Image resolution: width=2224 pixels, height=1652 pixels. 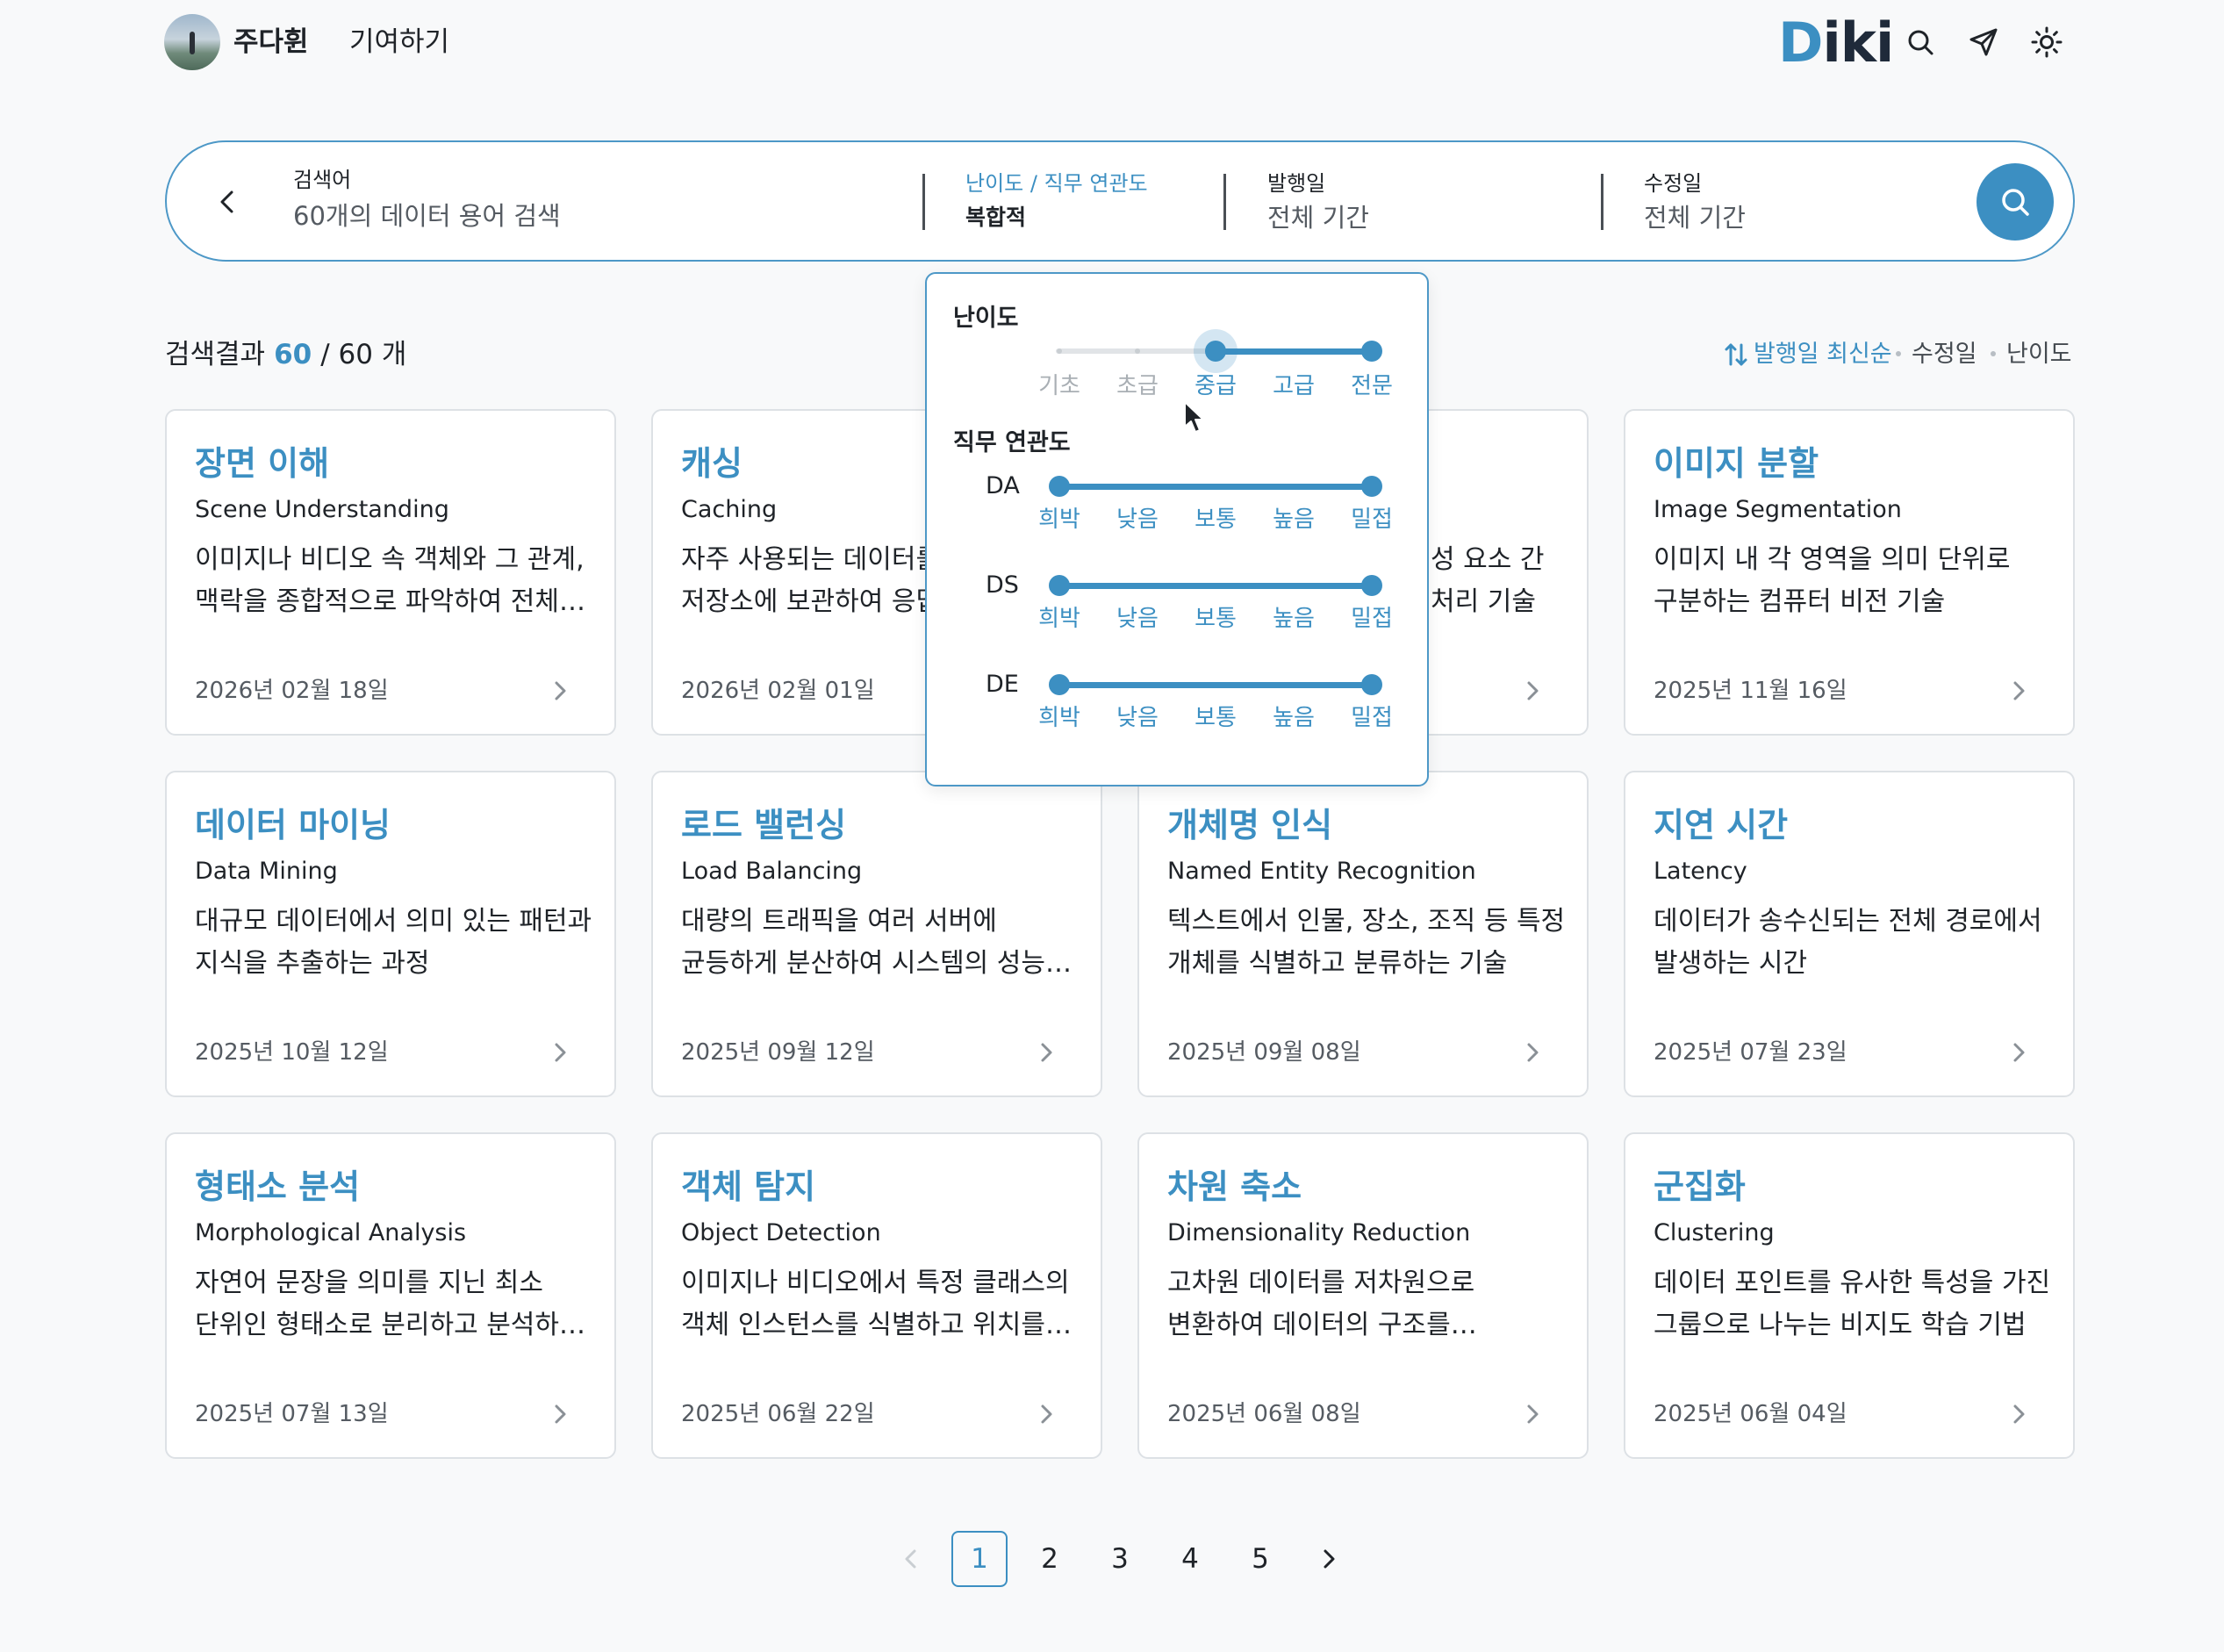 I want to click on user-name: 주다휜, so click(x=271, y=42).